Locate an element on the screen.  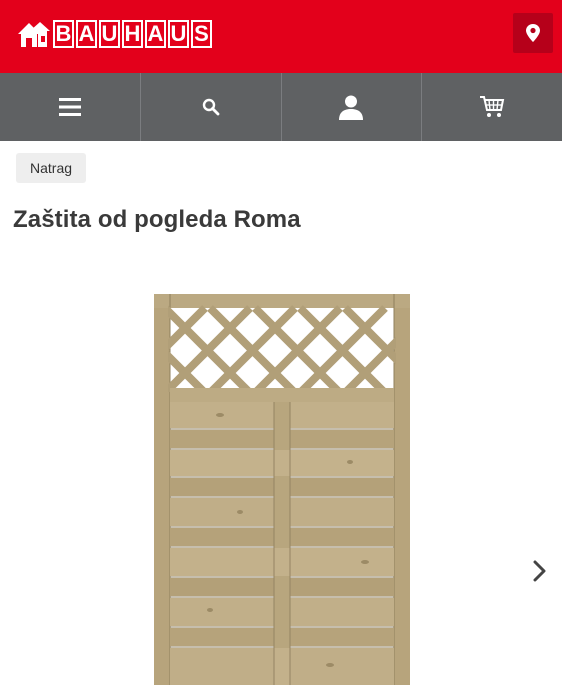
chevron-right-icon is located at coordinates (539, 571).